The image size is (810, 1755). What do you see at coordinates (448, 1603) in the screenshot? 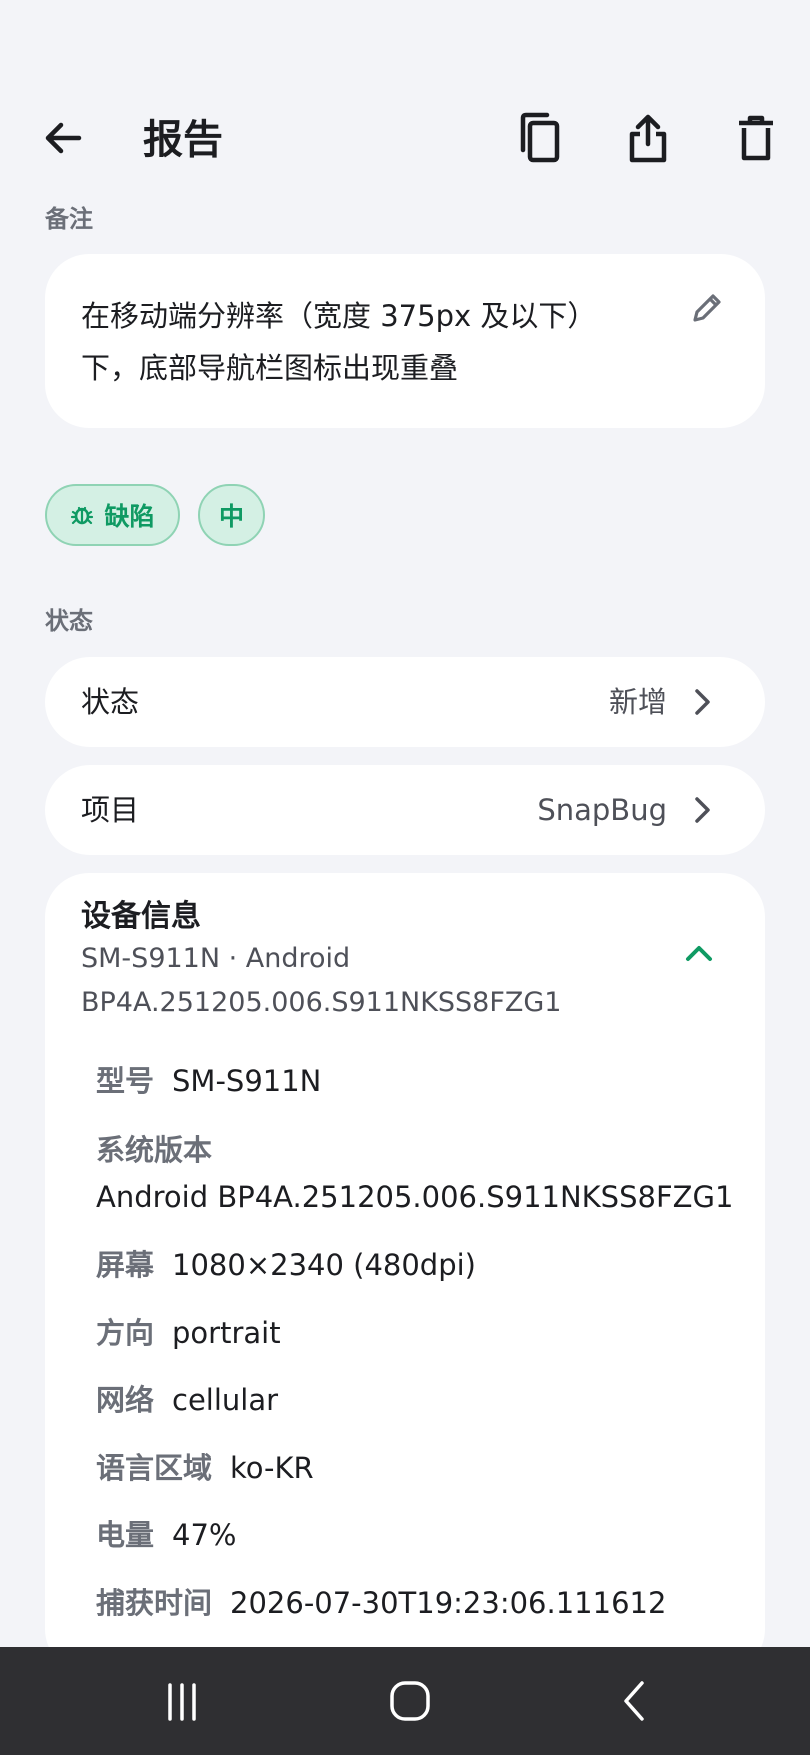
I see `field-value: 2026-07-30T19:23:06.111612` at bounding box center [448, 1603].